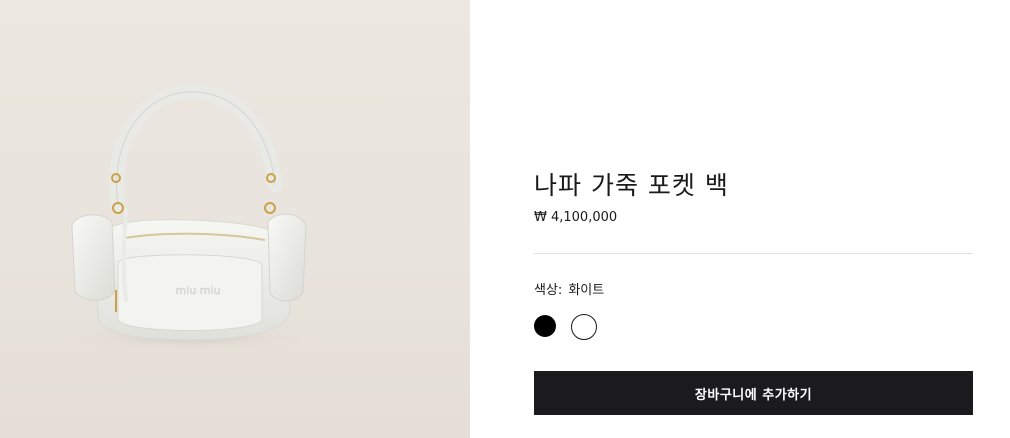 The width and height of the screenshot is (1010, 438). What do you see at coordinates (584, 327) in the screenshot?
I see `swatch-white` at bounding box center [584, 327].